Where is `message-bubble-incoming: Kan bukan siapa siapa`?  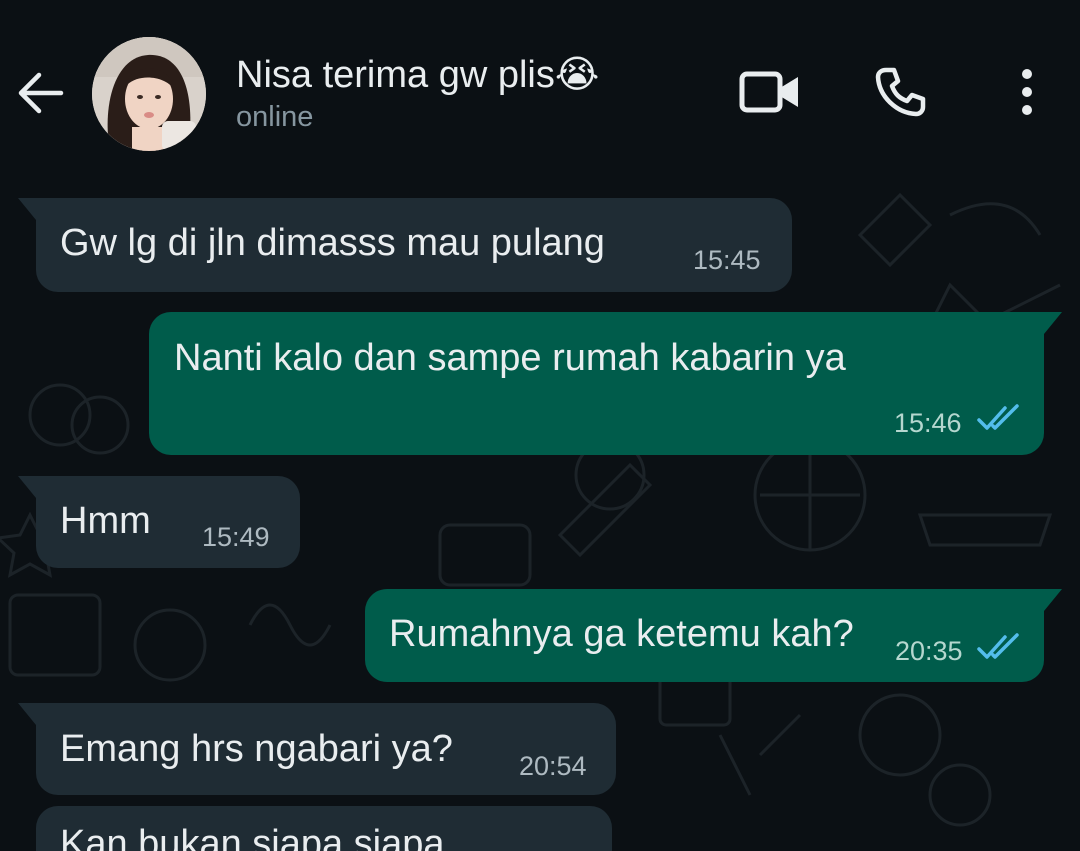
message-bubble-incoming: Kan bukan siapa siapa is located at coordinates (324, 828).